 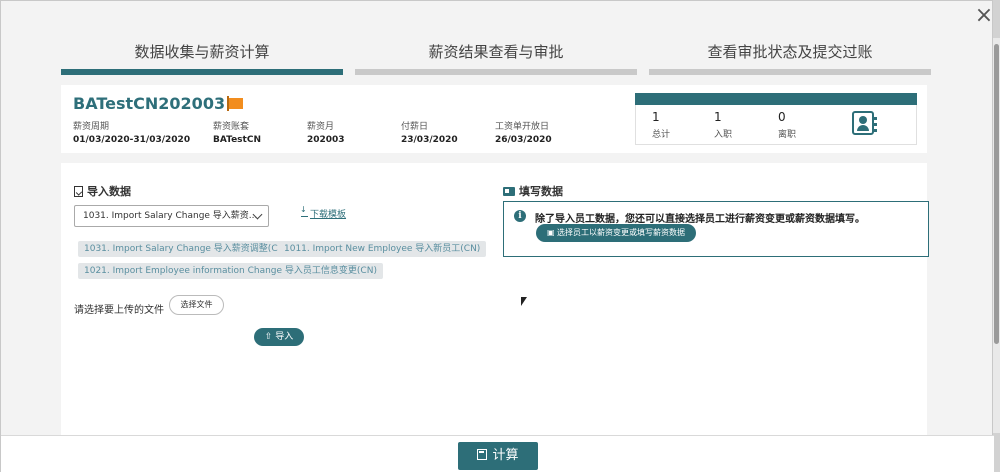 What do you see at coordinates (78, 191) in the screenshot?
I see `file-import-icon` at bounding box center [78, 191].